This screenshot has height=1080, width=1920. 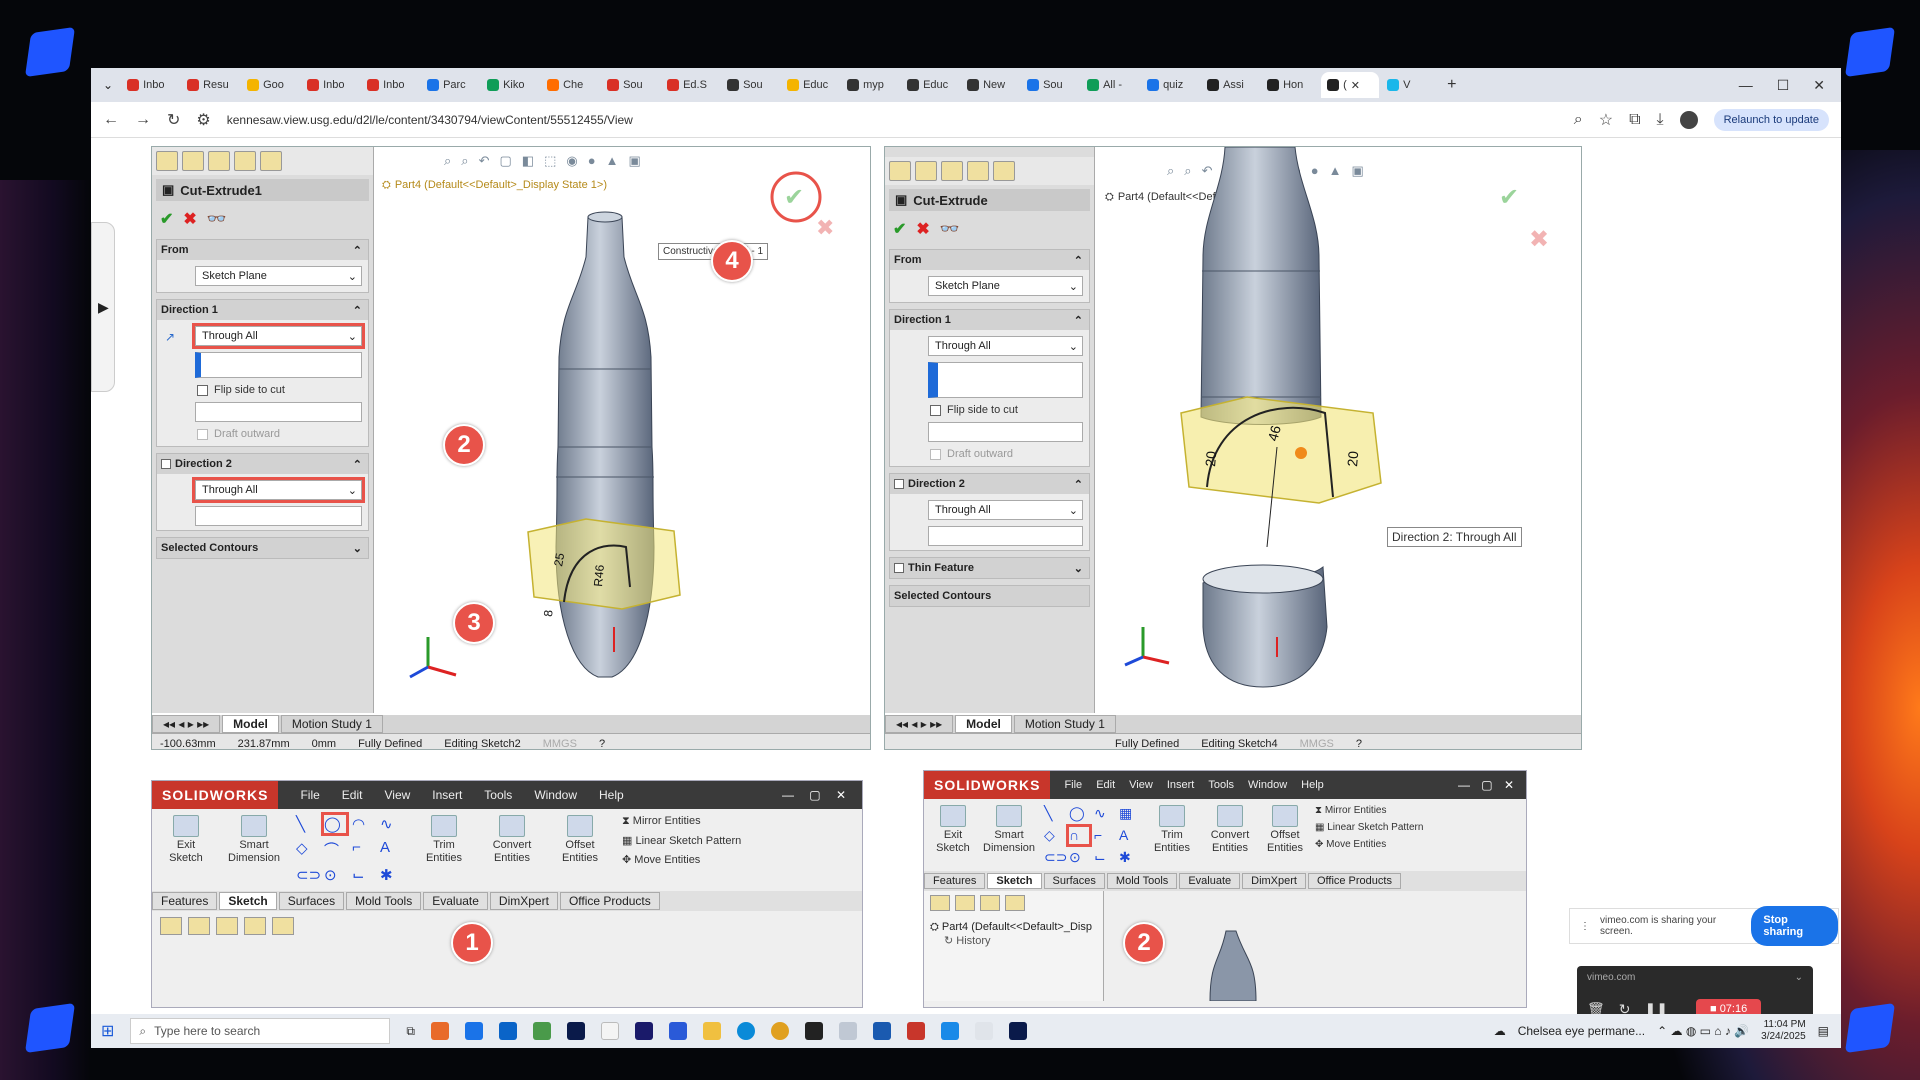 What do you see at coordinates (899, 568) in the screenshot?
I see `thin-feature-checkbox` at bounding box center [899, 568].